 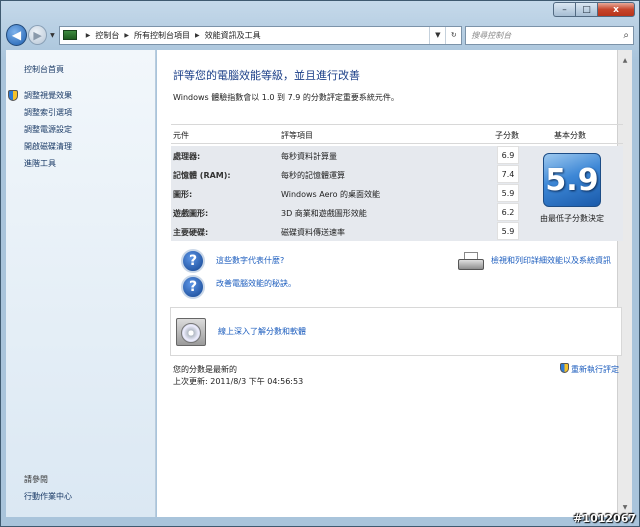 I want to click on search-icon: ⌕, so click(x=626, y=35).